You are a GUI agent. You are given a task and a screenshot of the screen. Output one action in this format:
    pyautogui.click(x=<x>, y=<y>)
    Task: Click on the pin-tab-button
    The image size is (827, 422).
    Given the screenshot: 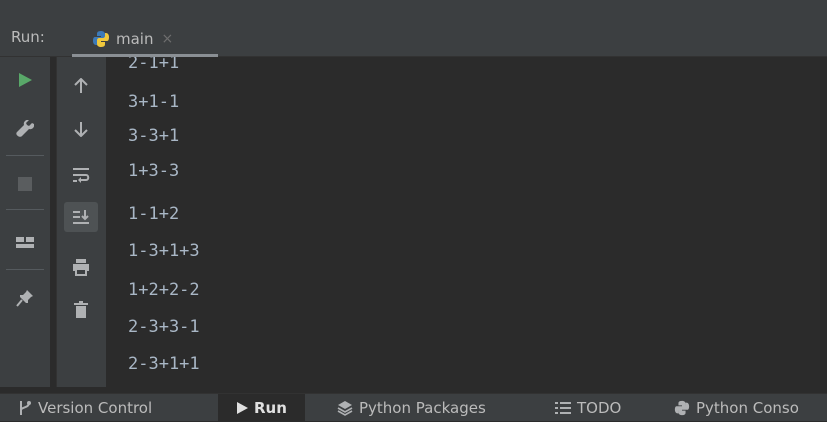 What is the action you would take?
    pyautogui.click(x=25, y=298)
    